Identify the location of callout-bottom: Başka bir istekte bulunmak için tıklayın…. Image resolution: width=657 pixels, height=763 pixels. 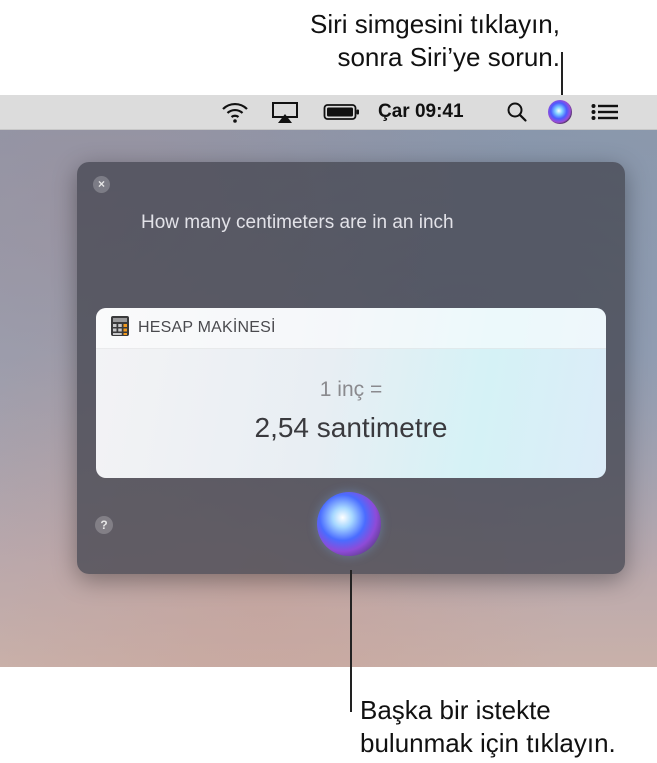
(488, 727).